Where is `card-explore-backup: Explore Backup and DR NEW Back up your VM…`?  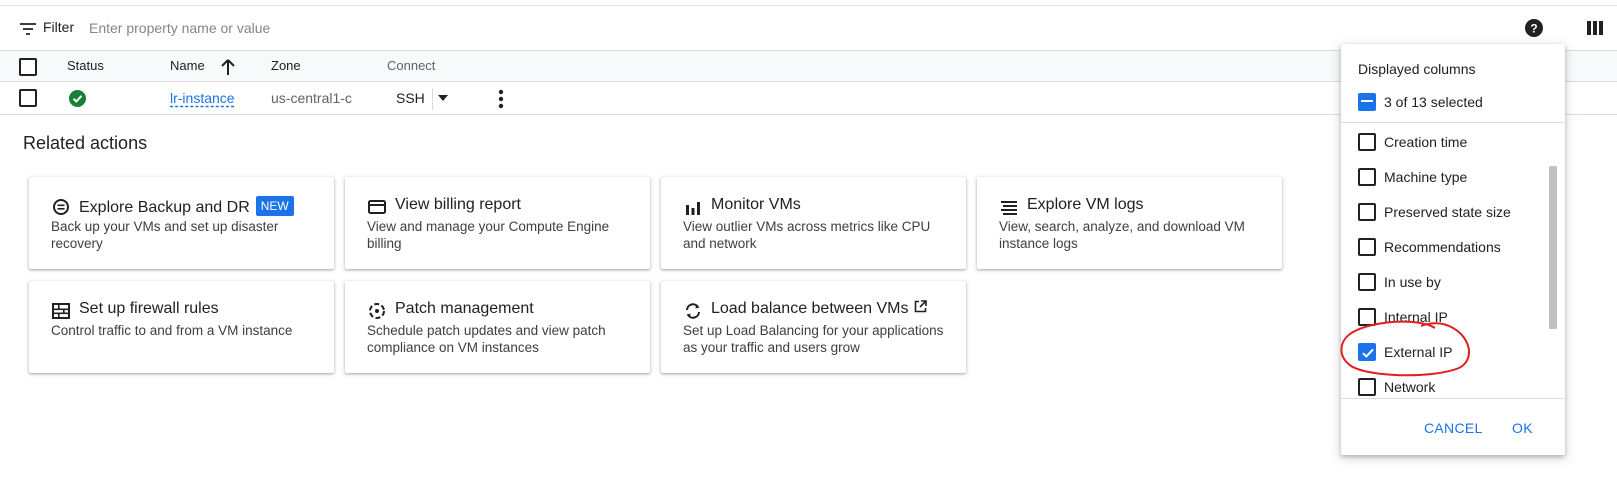
card-explore-backup: Explore Backup and DR NEW Back up your VM… is located at coordinates (181, 223).